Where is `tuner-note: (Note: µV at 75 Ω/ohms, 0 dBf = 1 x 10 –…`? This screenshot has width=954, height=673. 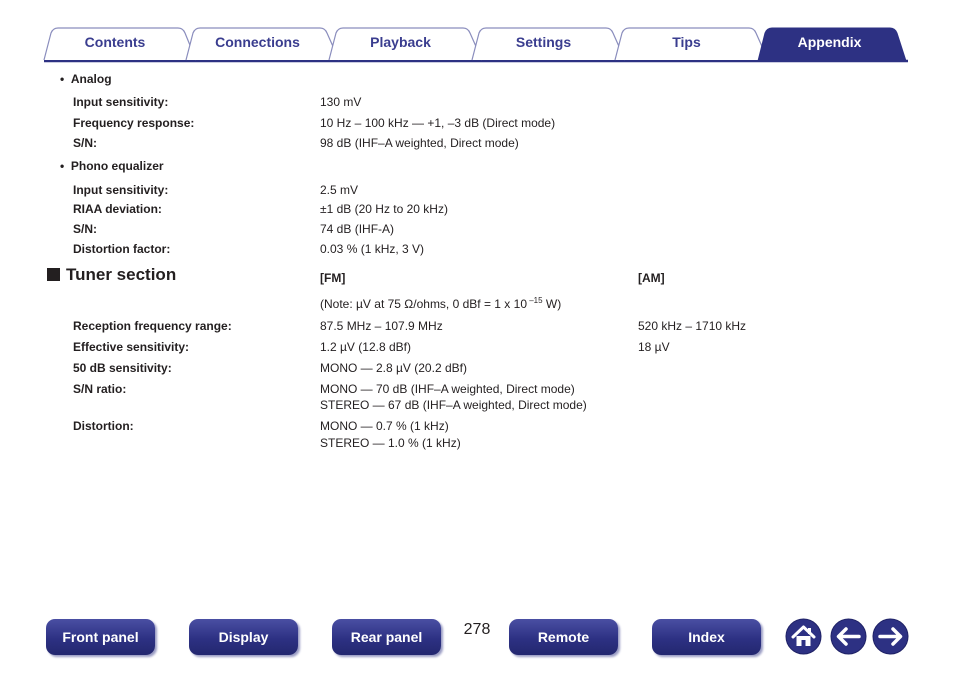 tuner-note: (Note: µV at 75 Ω/ohms, 0 dBf = 1 x 10 –… is located at coordinates (440, 304).